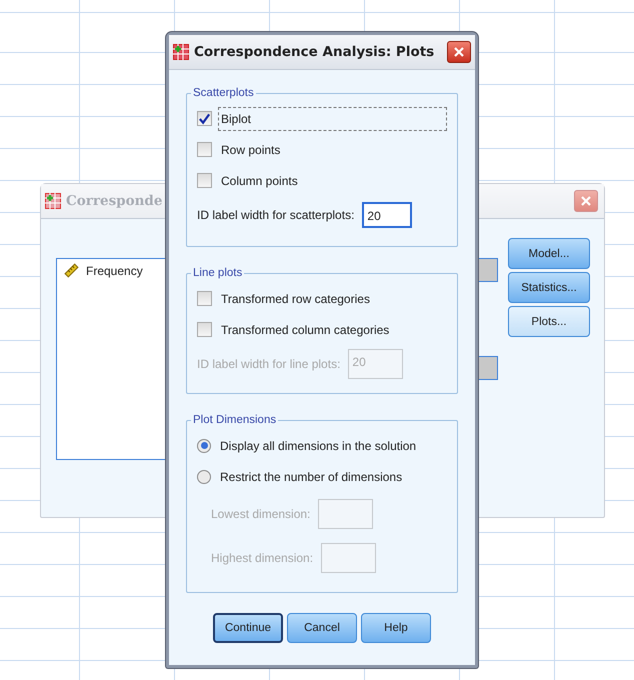 The width and height of the screenshot is (634, 680). What do you see at coordinates (315, 52) in the screenshot?
I see `window-title: Correspondence Analysis: Plots` at bounding box center [315, 52].